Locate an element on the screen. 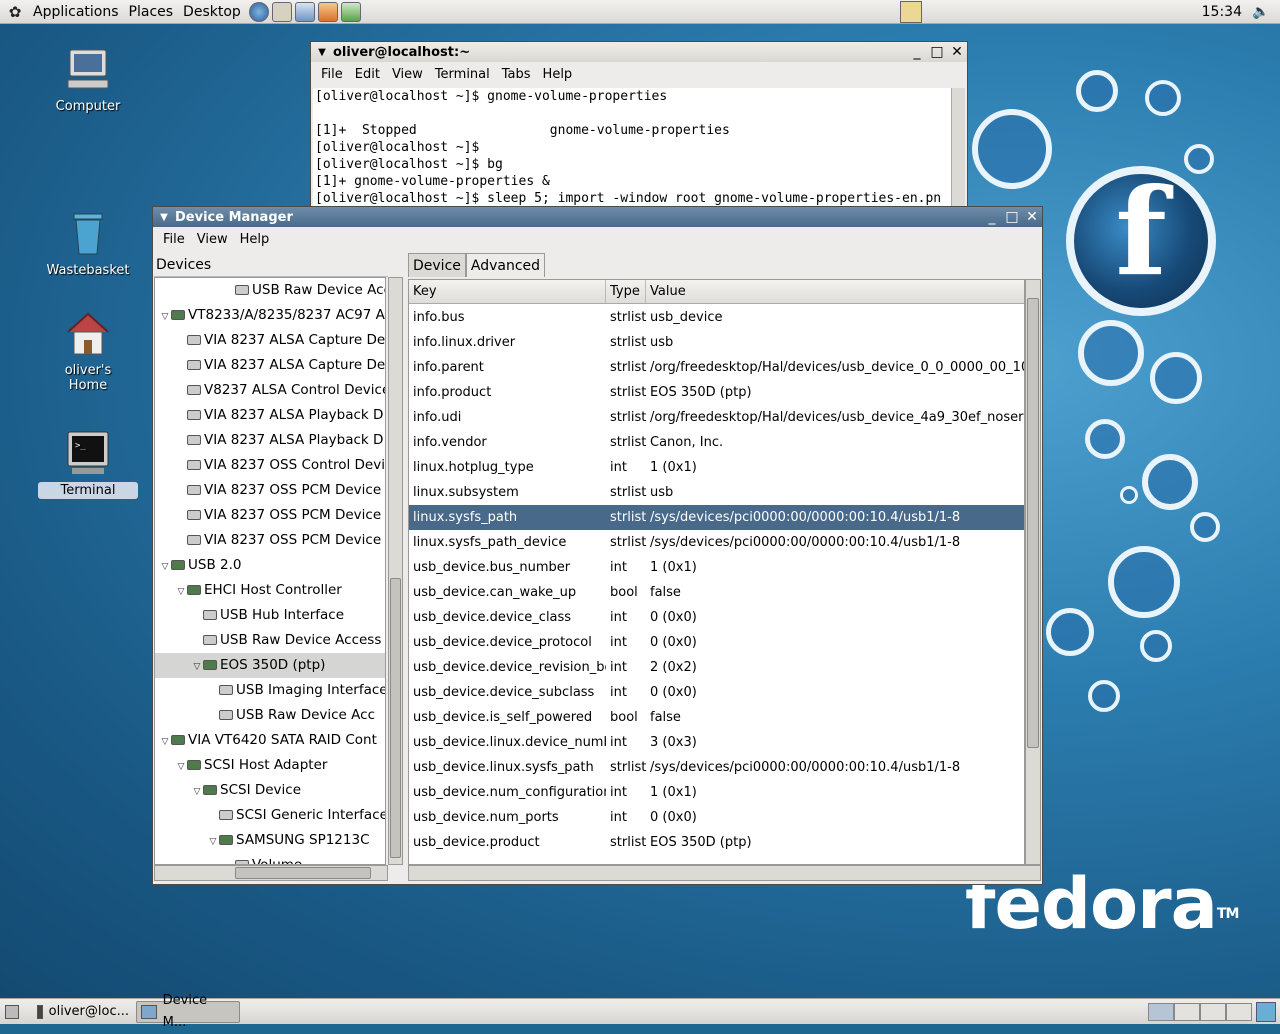 This screenshot has height=1034, width=1280. table-row: info.bus strlist usb_device is located at coordinates (716, 317).